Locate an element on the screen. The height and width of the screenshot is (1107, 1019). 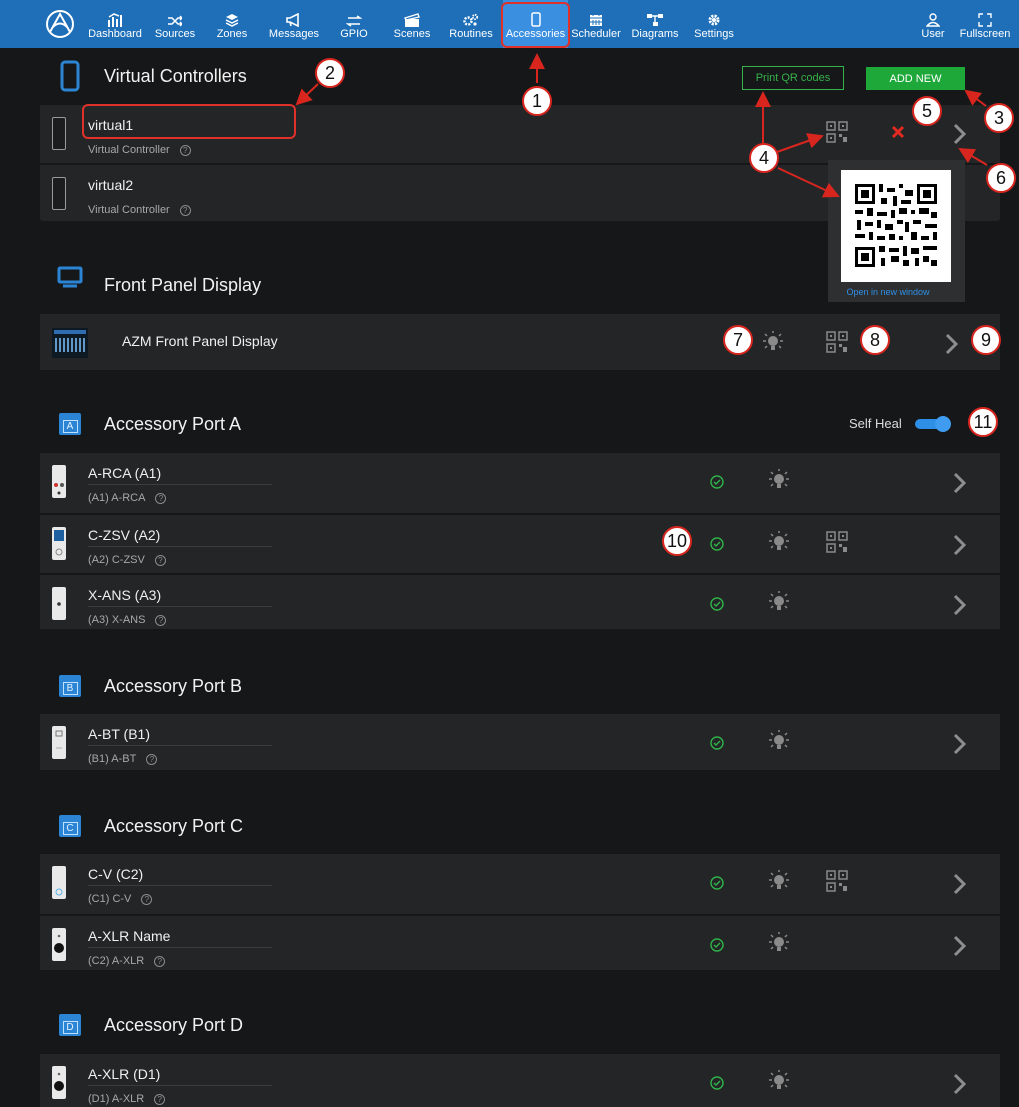
device-name: A-XLR Name is located at coordinates (129, 936).